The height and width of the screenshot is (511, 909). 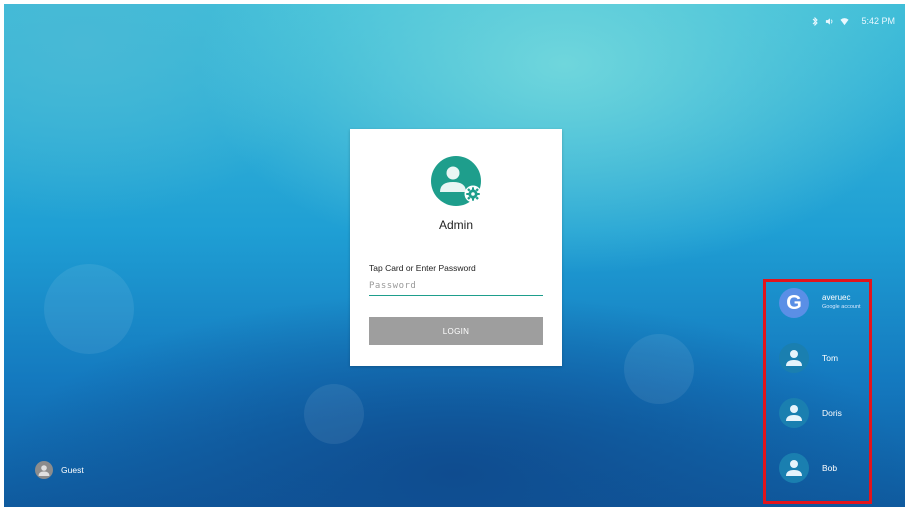 I want to click on volume-icon, so click(x=829, y=21).